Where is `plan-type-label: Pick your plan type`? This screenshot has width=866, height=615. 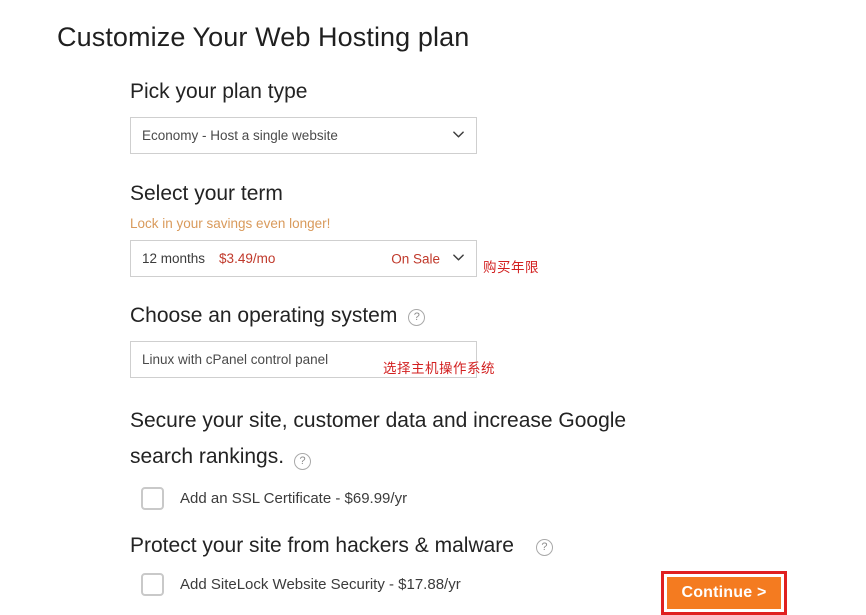 plan-type-label: Pick your plan type is located at coordinates (219, 91).